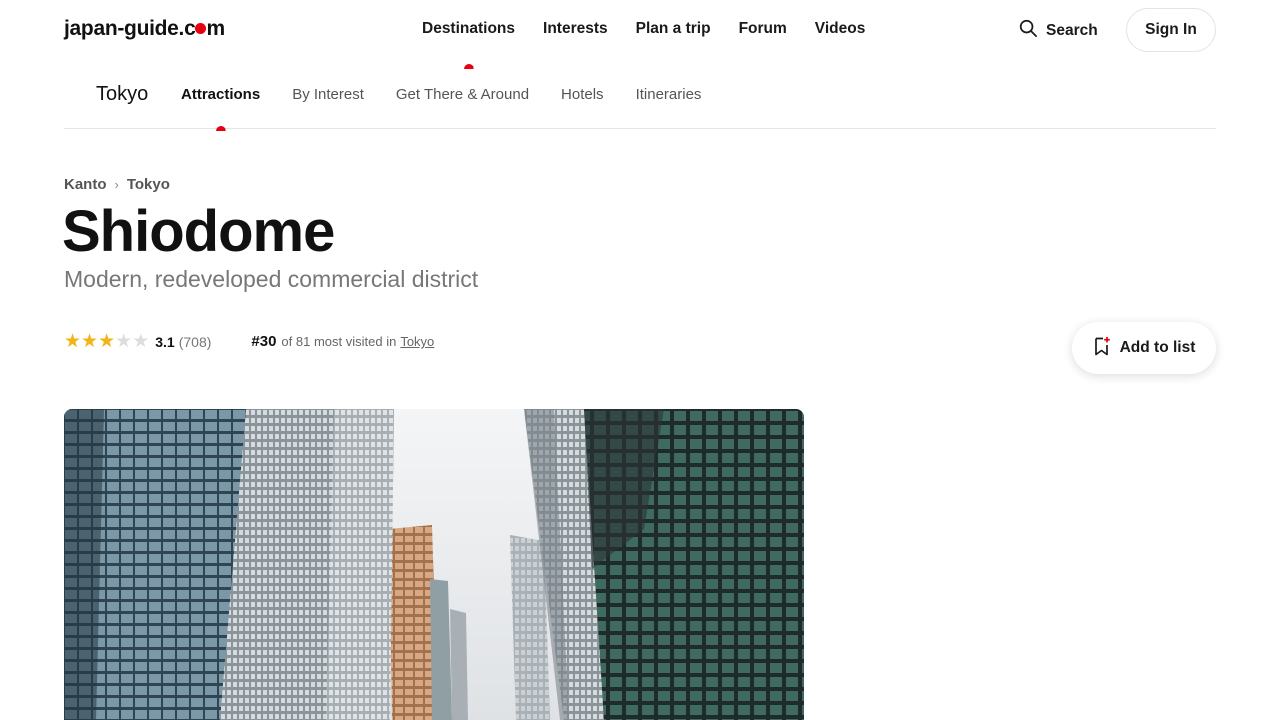 The height and width of the screenshot is (720, 1280). I want to click on rating-value: 3.1, so click(165, 341).